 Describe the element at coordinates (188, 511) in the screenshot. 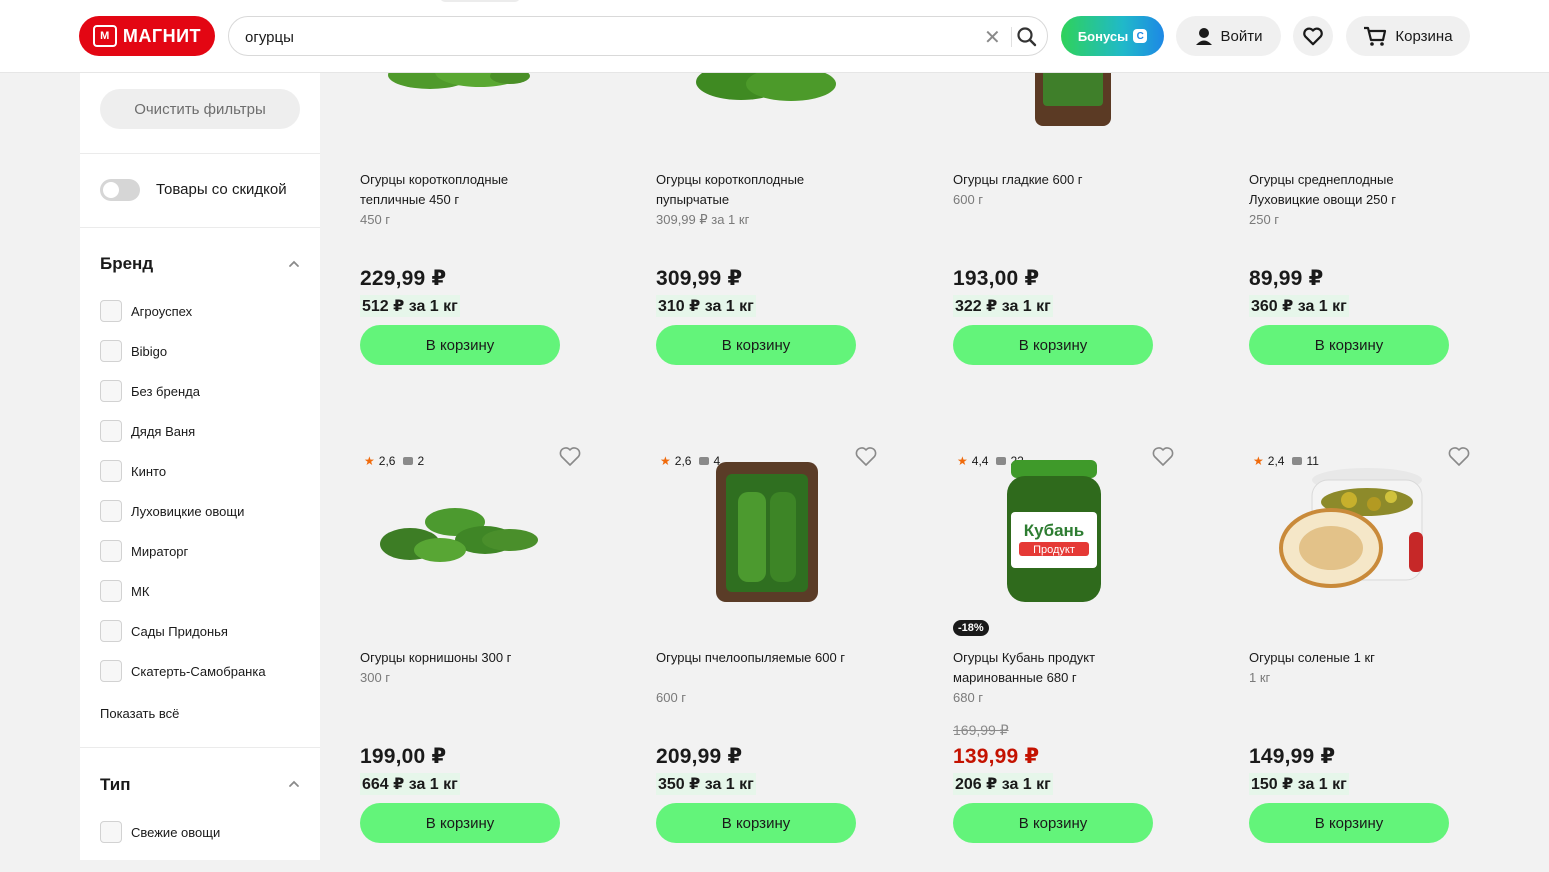

I see `brand-label: Луховицкие овощи` at that location.